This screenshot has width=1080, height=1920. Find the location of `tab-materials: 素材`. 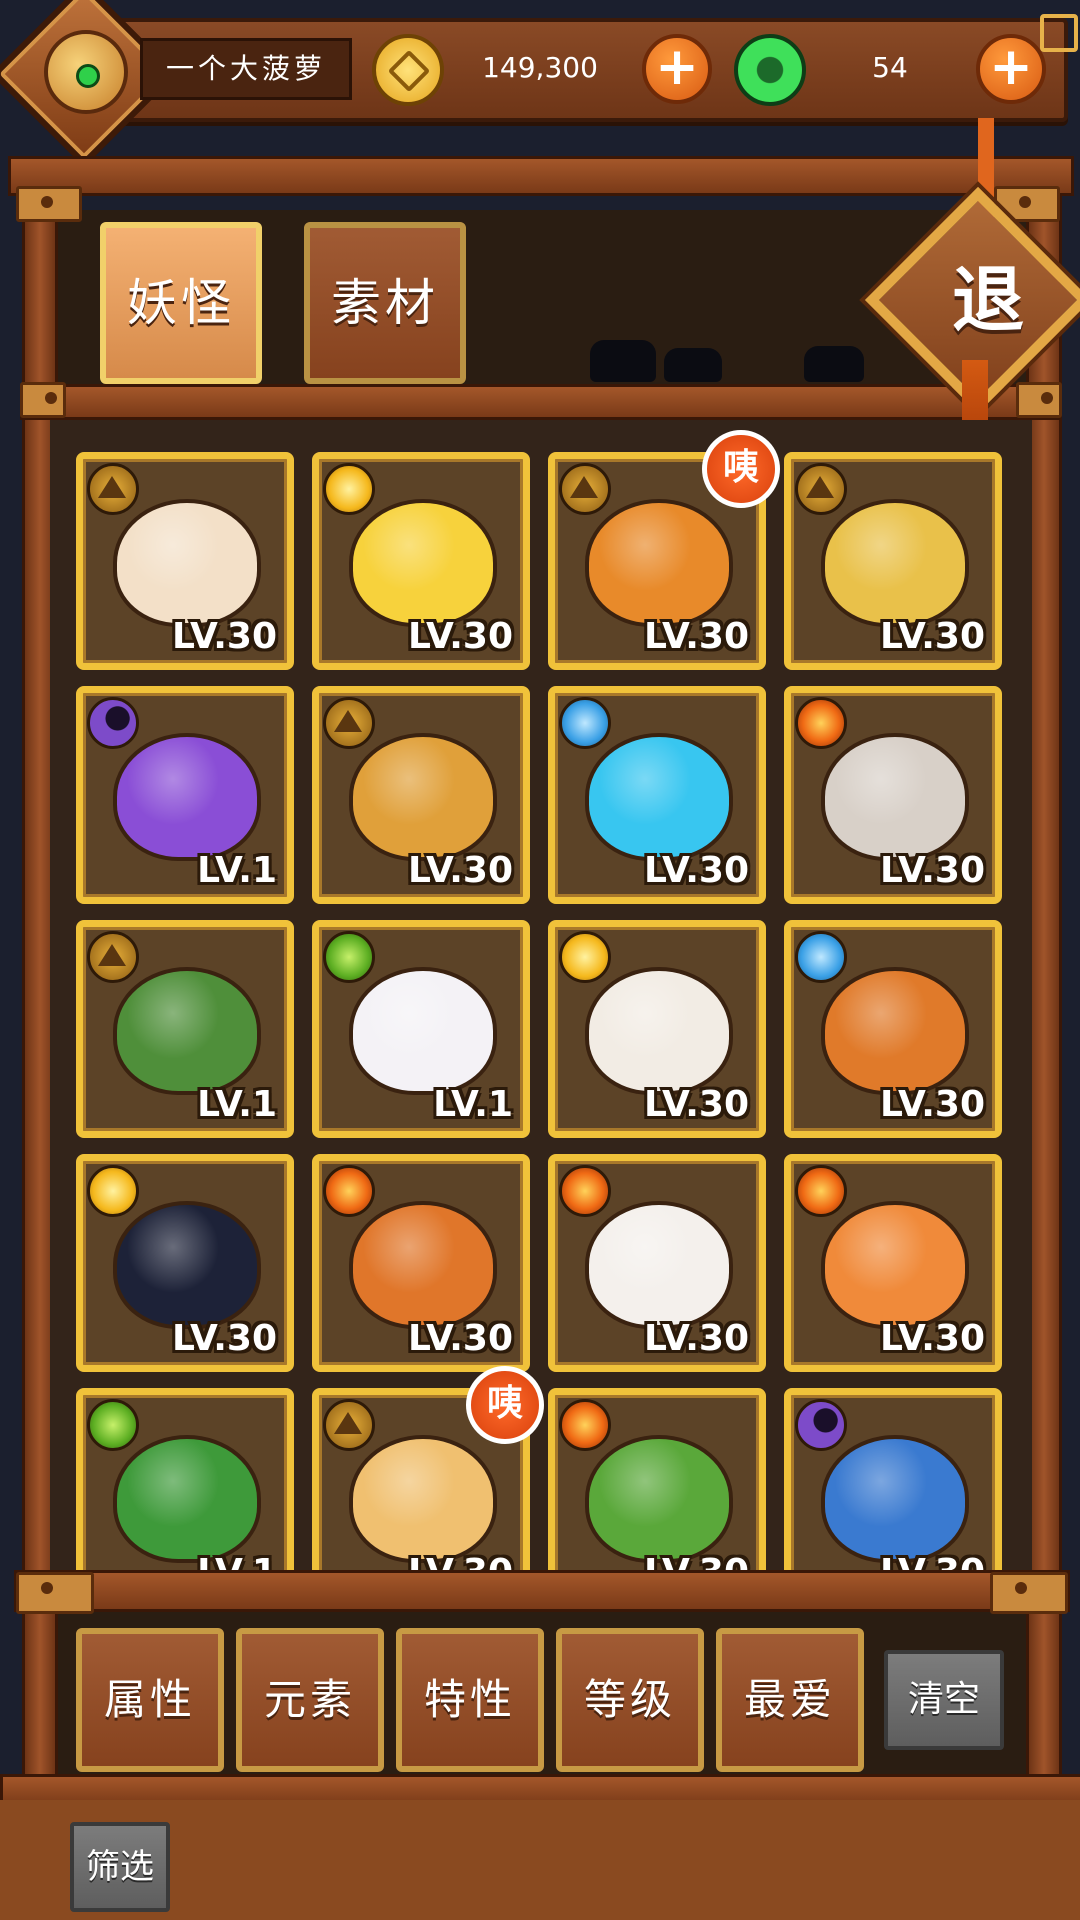

tab-materials: 素材 is located at coordinates (385, 303).